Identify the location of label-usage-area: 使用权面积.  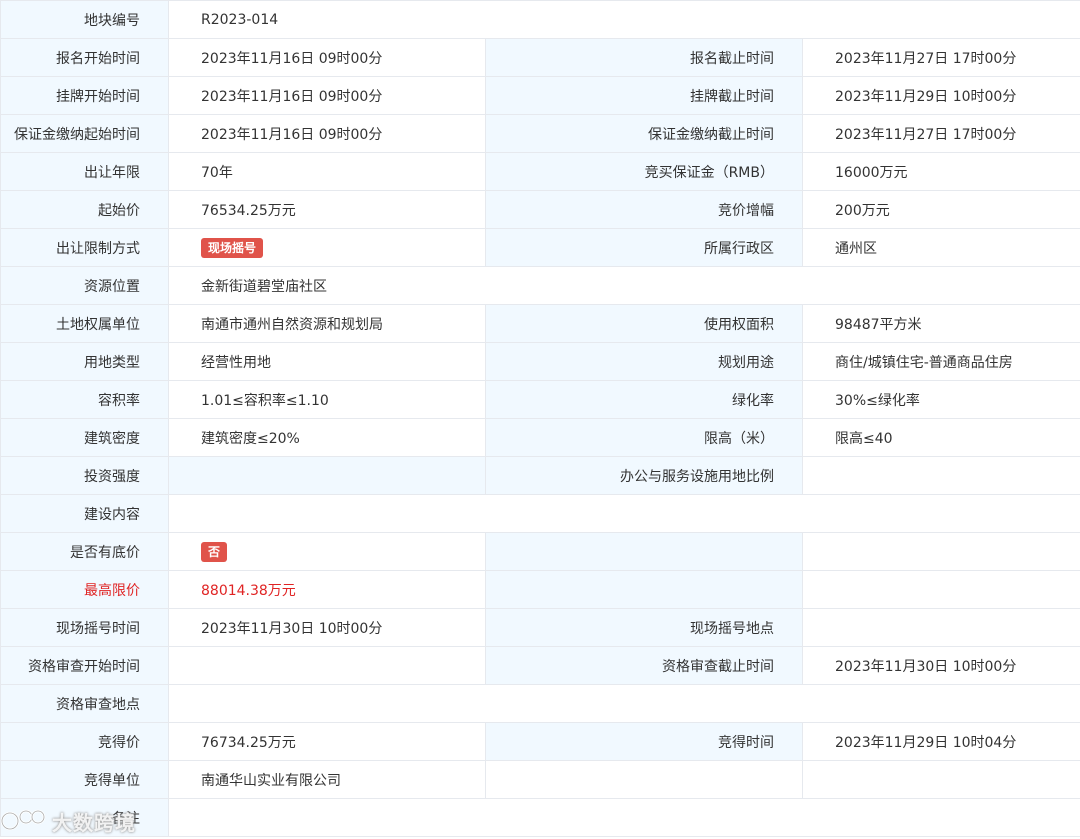
(644, 323).